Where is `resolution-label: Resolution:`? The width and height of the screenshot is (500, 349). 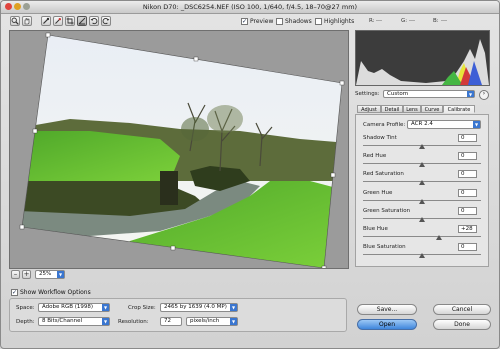
resolution-label: Resolution: is located at coordinates (133, 322).